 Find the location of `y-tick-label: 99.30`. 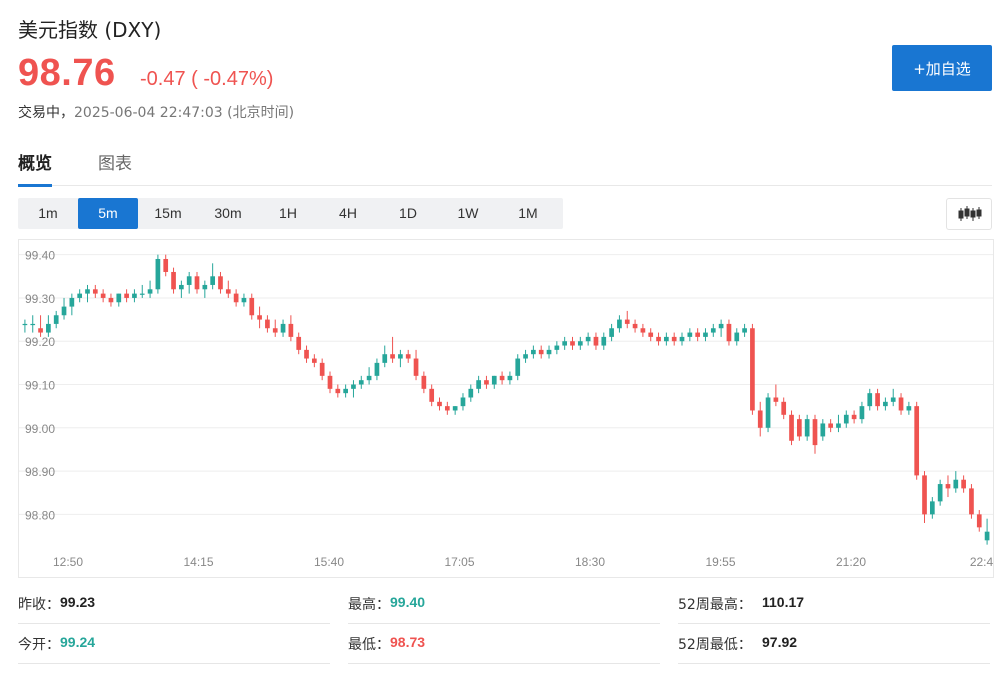

y-tick-label: 99.30 is located at coordinates (40, 299).